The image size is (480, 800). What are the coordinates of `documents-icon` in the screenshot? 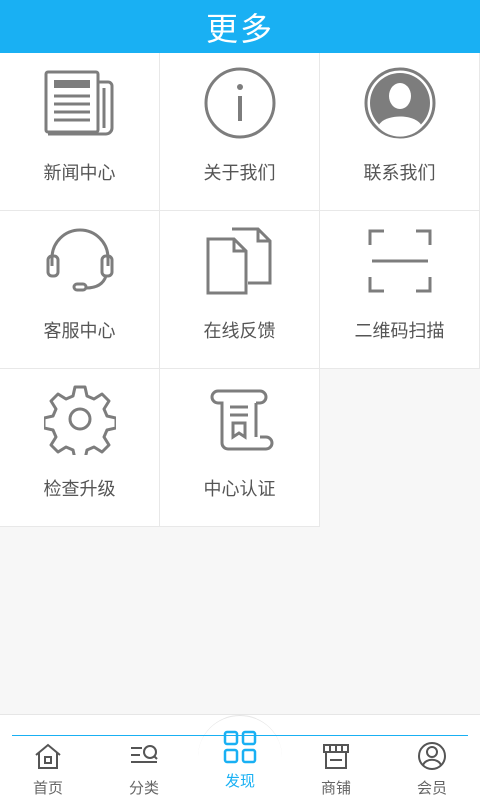 It's located at (239, 261).